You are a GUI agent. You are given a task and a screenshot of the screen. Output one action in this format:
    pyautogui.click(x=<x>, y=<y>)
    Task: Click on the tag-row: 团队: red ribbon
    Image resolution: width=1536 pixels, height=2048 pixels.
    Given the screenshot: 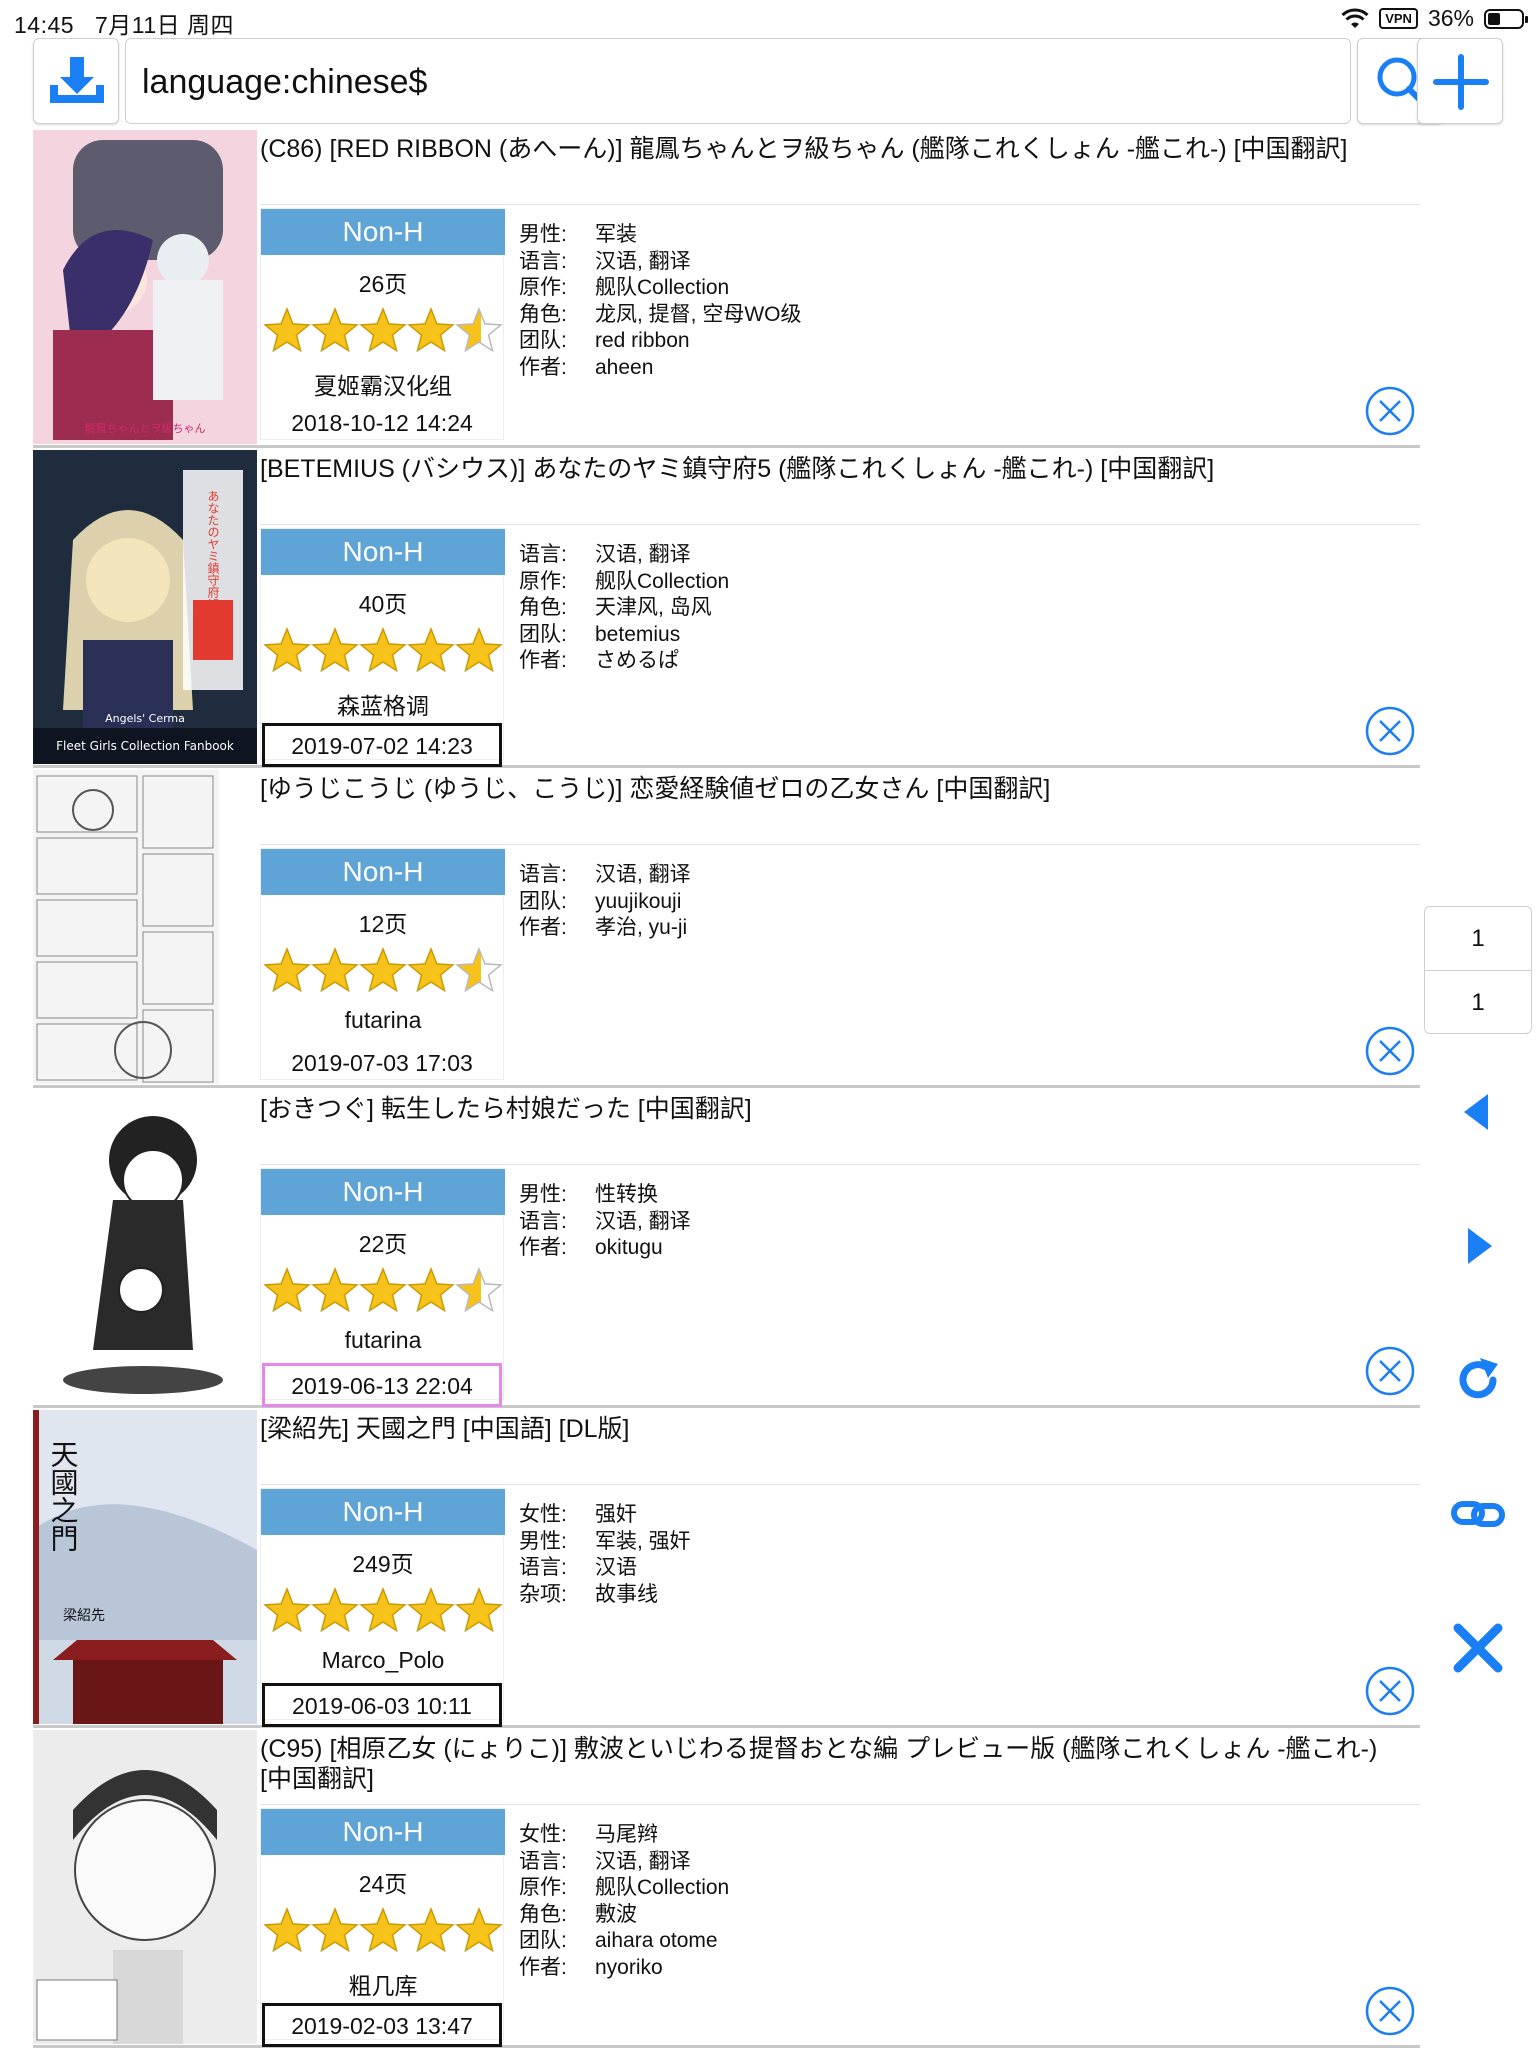 What is the action you would take?
    pyautogui.click(x=660, y=341)
    